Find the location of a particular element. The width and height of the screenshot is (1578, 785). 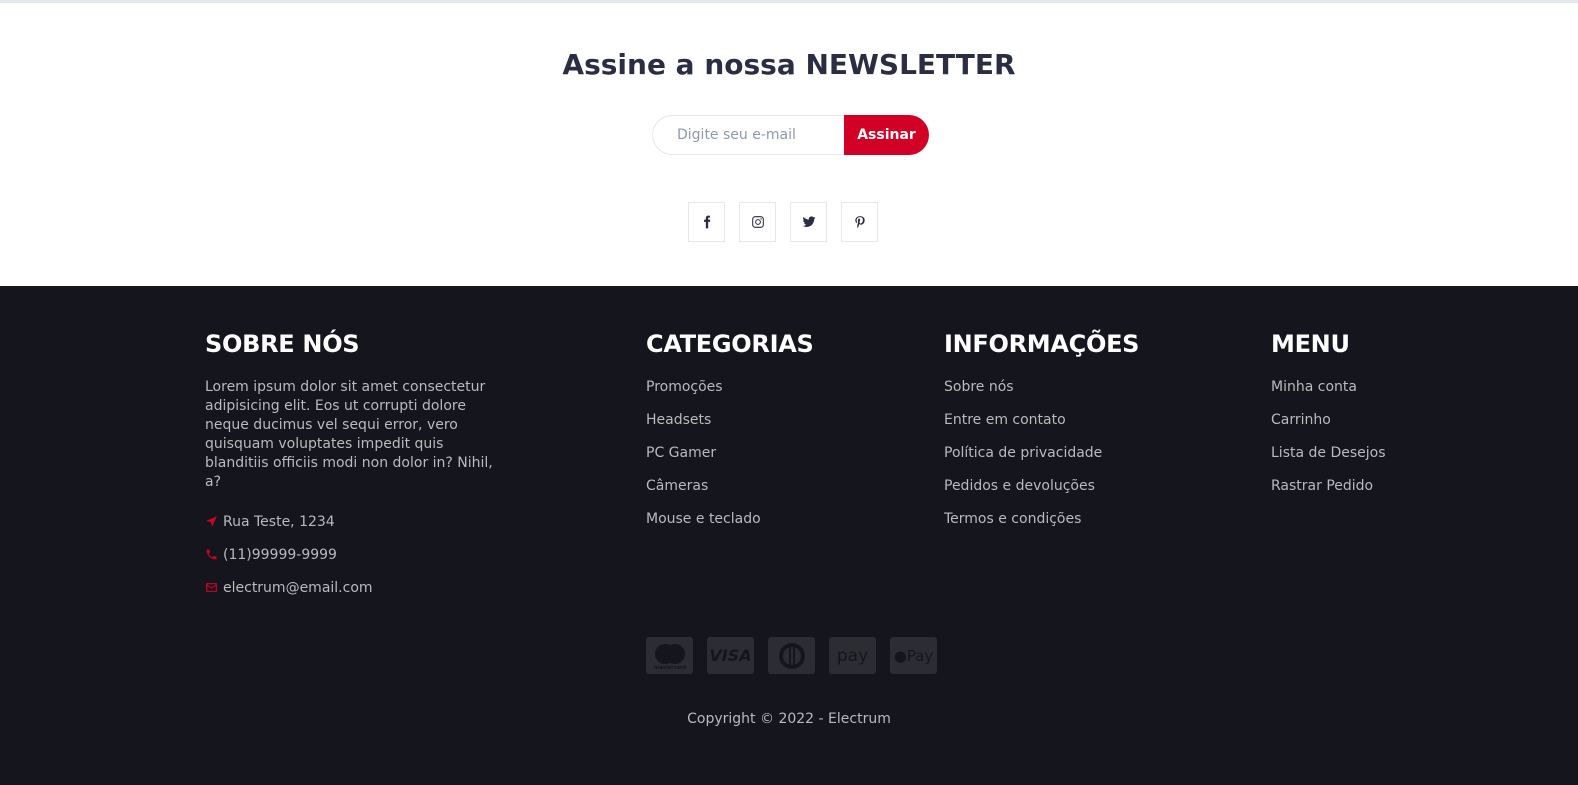

menu-link: Carrinho is located at coordinates (1328, 427).